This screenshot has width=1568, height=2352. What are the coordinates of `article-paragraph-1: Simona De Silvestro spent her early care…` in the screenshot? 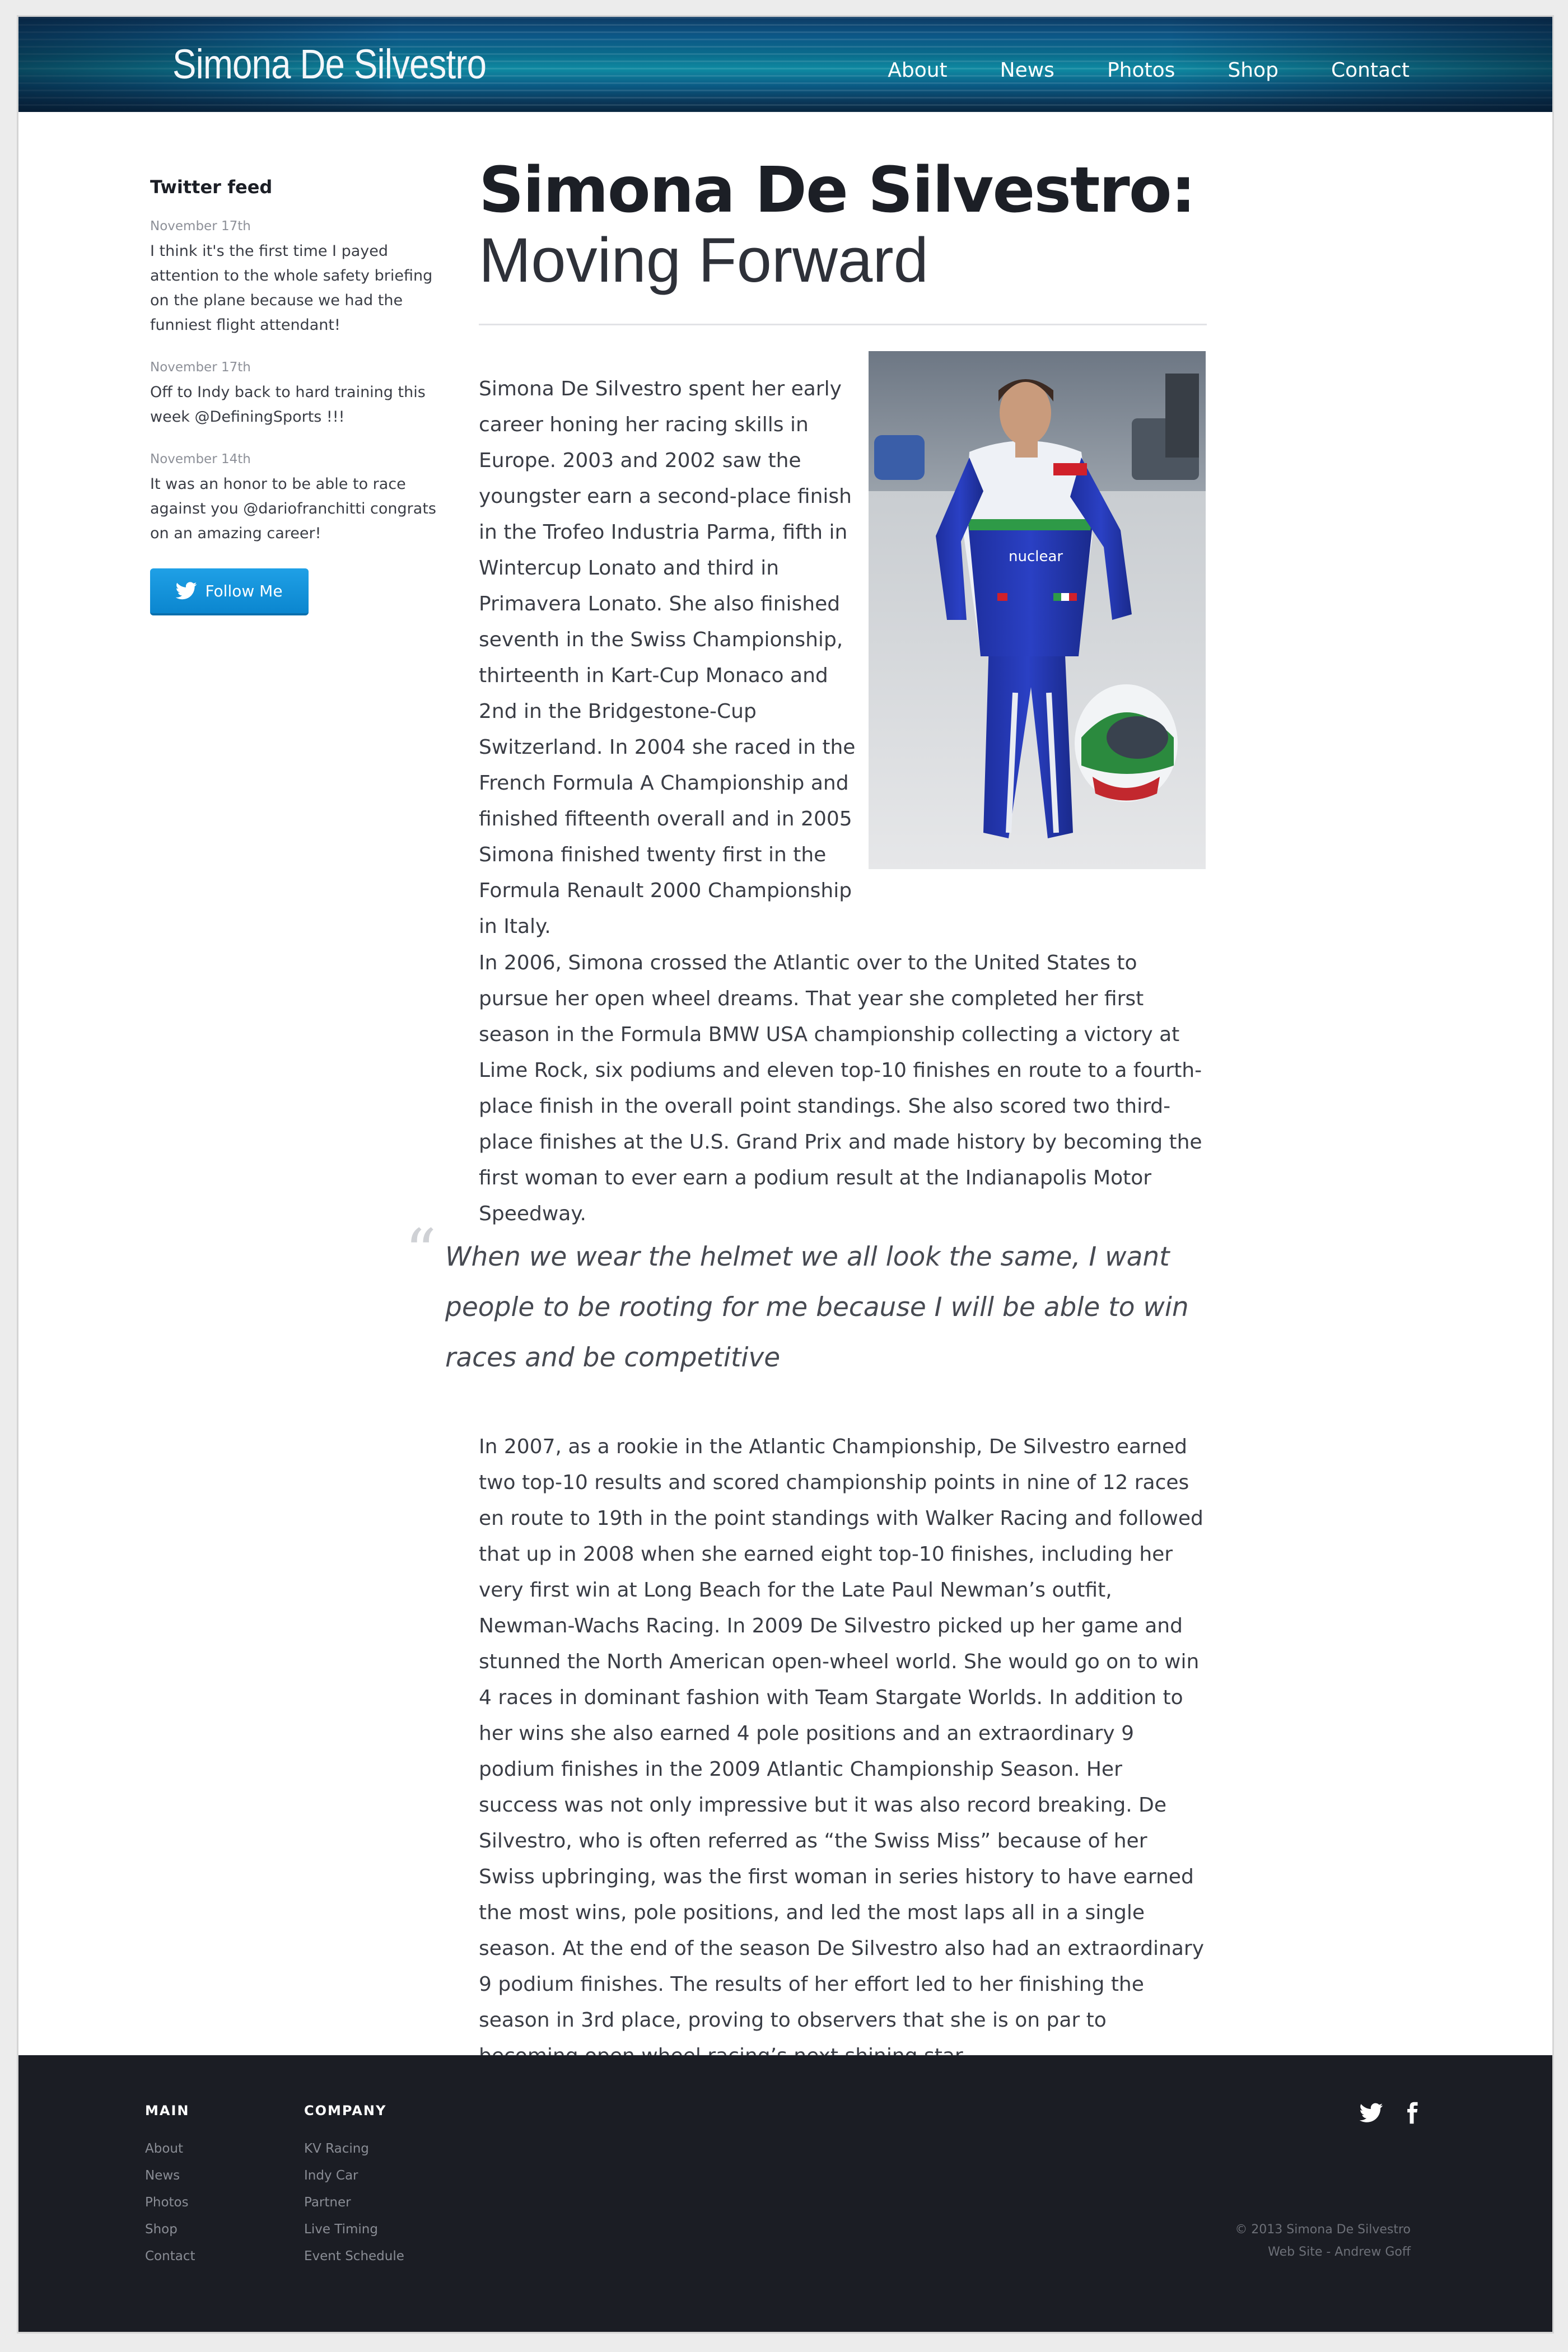 It's located at (668, 658).